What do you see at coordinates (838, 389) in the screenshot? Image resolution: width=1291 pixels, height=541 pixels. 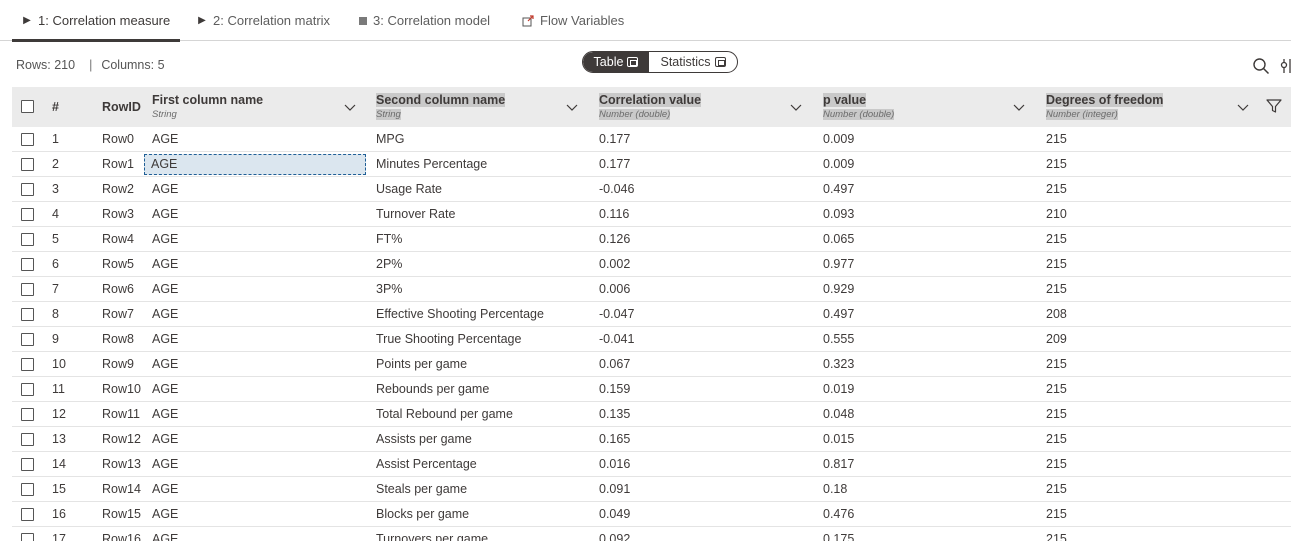 I see `p-value-cell: 0.019` at bounding box center [838, 389].